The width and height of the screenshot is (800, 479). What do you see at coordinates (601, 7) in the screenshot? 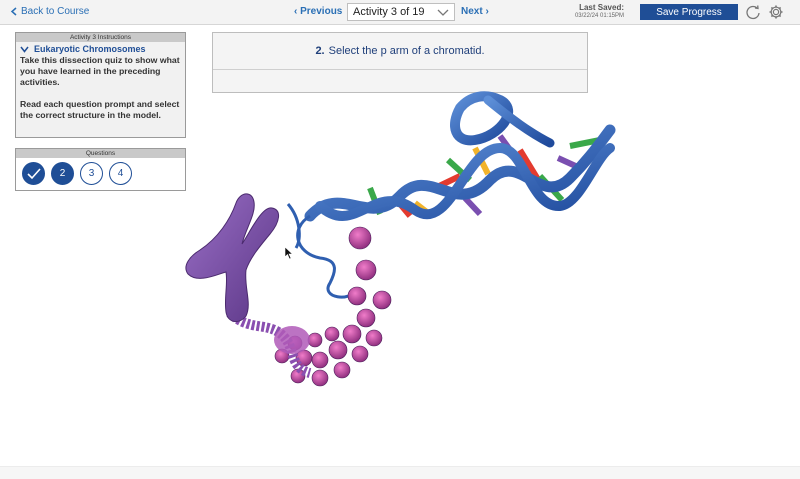
I see `last-saved-label: Last Saved:` at bounding box center [601, 7].